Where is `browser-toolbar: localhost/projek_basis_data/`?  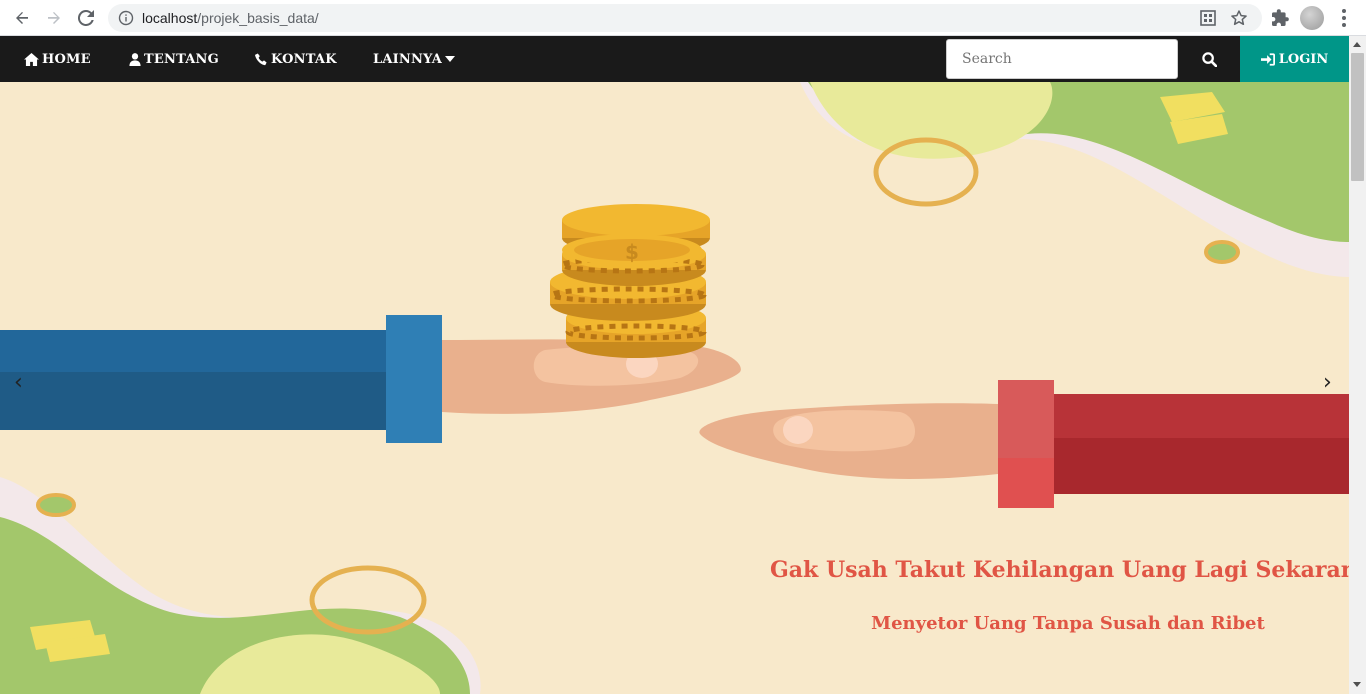
browser-toolbar: localhost/projek_basis_data/ is located at coordinates (683, 18).